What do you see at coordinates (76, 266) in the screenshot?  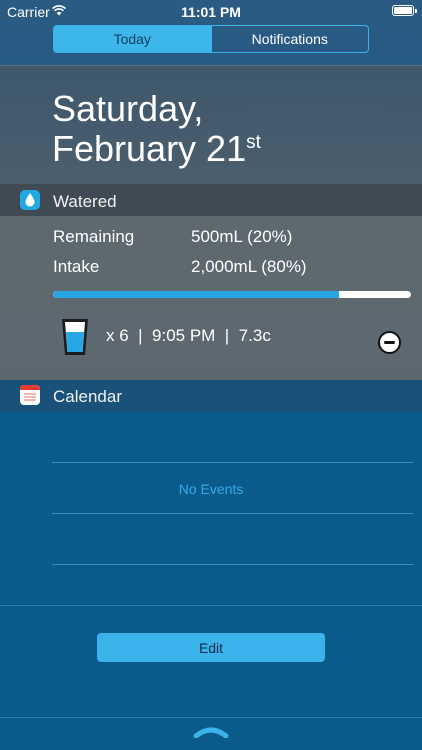 I see `intake-label: Intake` at bounding box center [76, 266].